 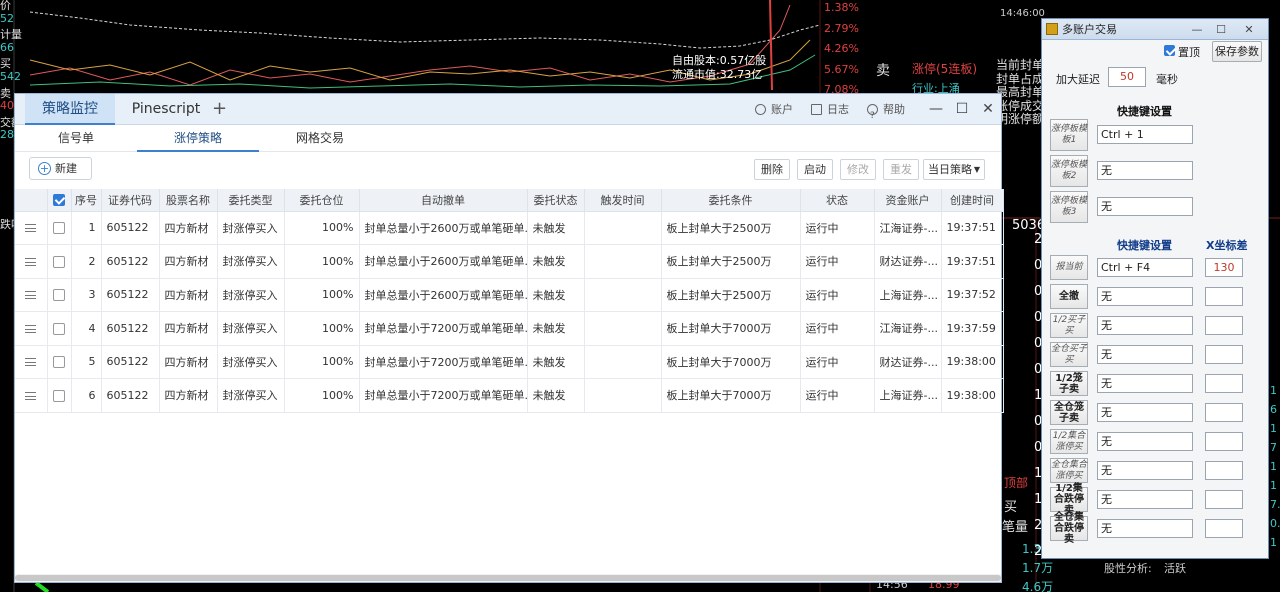 What do you see at coordinates (1069, 207) in the screenshot?
I see `template-3-button: 涨停板模板3` at bounding box center [1069, 207].